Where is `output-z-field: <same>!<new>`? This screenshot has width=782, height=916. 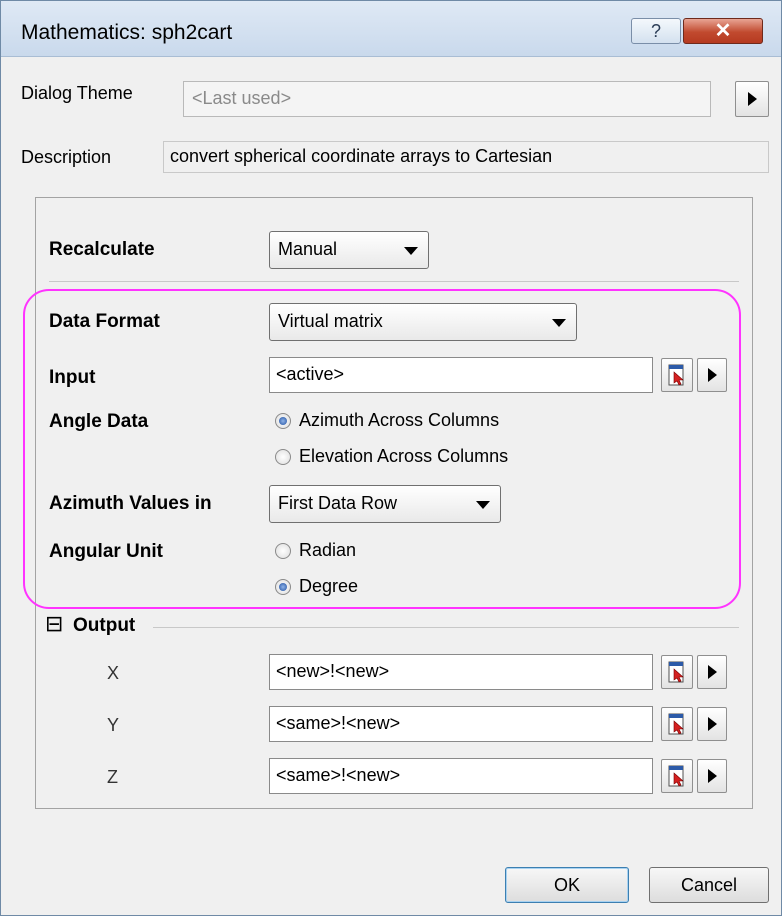 output-z-field: <same>!<new> is located at coordinates (461, 776).